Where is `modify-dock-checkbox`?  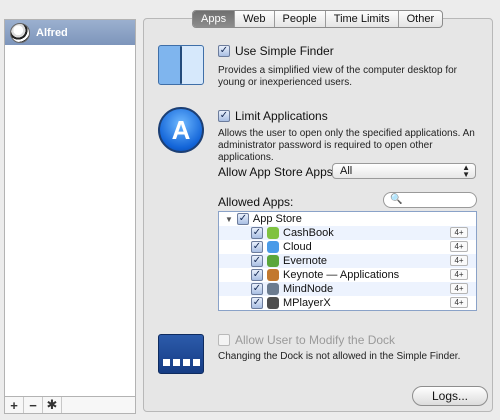
modify-dock-checkbox is located at coordinates (224, 340).